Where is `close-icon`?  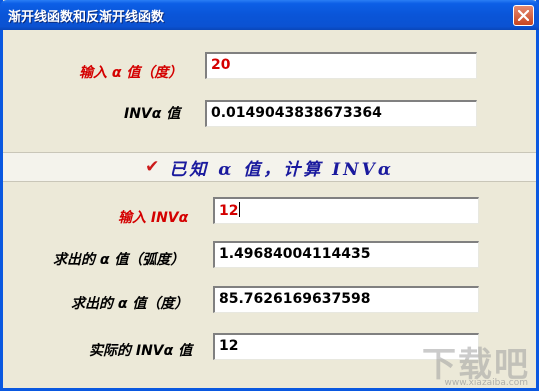 close-icon is located at coordinates (523, 15).